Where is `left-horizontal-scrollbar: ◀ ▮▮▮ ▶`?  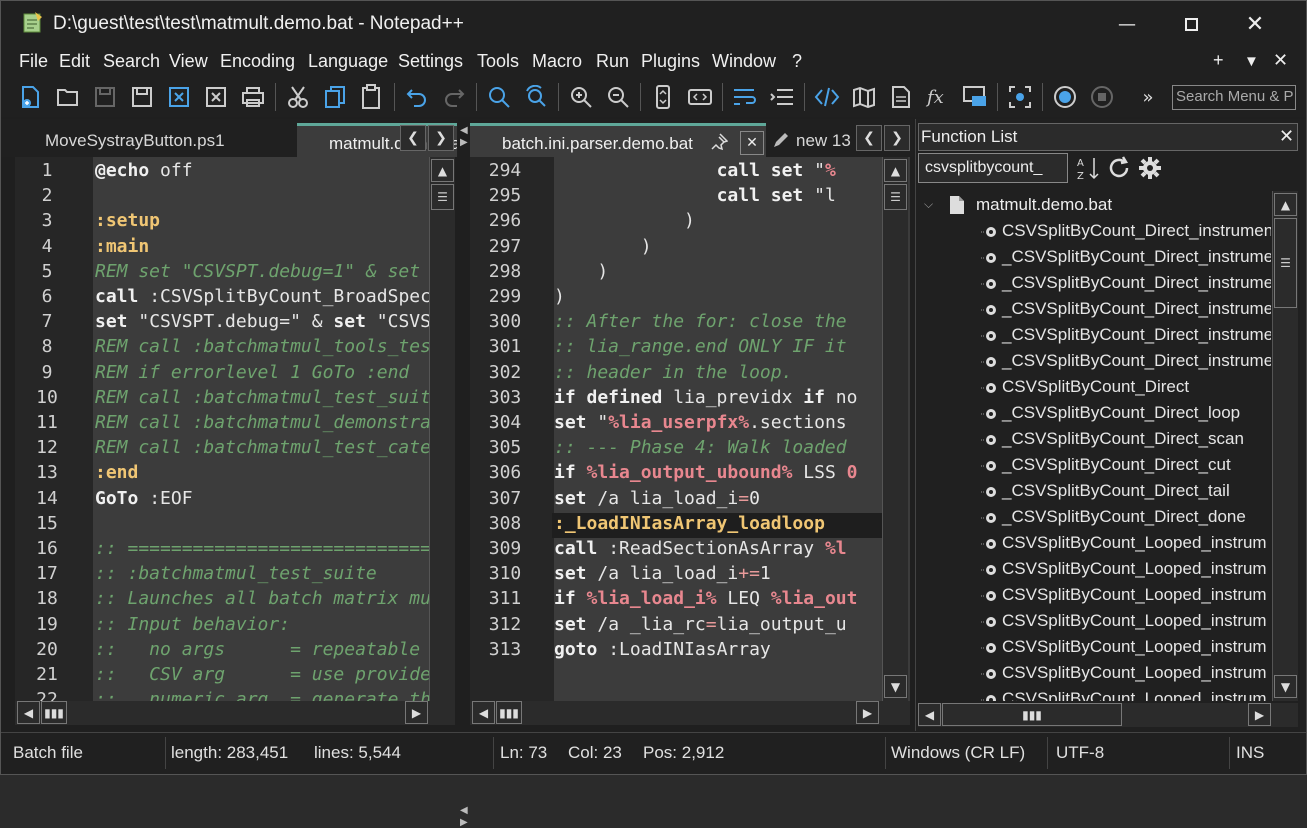
left-horizontal-scrollbar: ◀ ▮▮▮ ▶ is located at coordinates (235, 713).